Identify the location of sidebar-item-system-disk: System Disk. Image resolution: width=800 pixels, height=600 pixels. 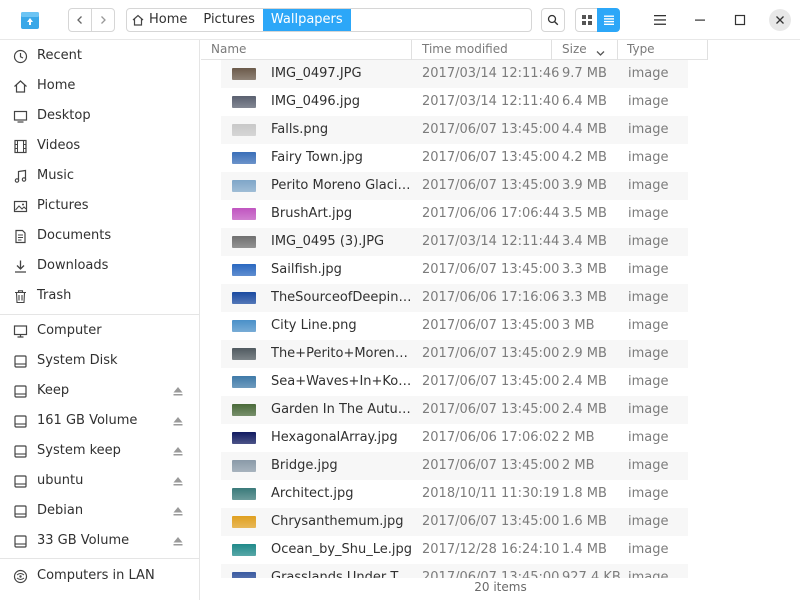
(100, 361).